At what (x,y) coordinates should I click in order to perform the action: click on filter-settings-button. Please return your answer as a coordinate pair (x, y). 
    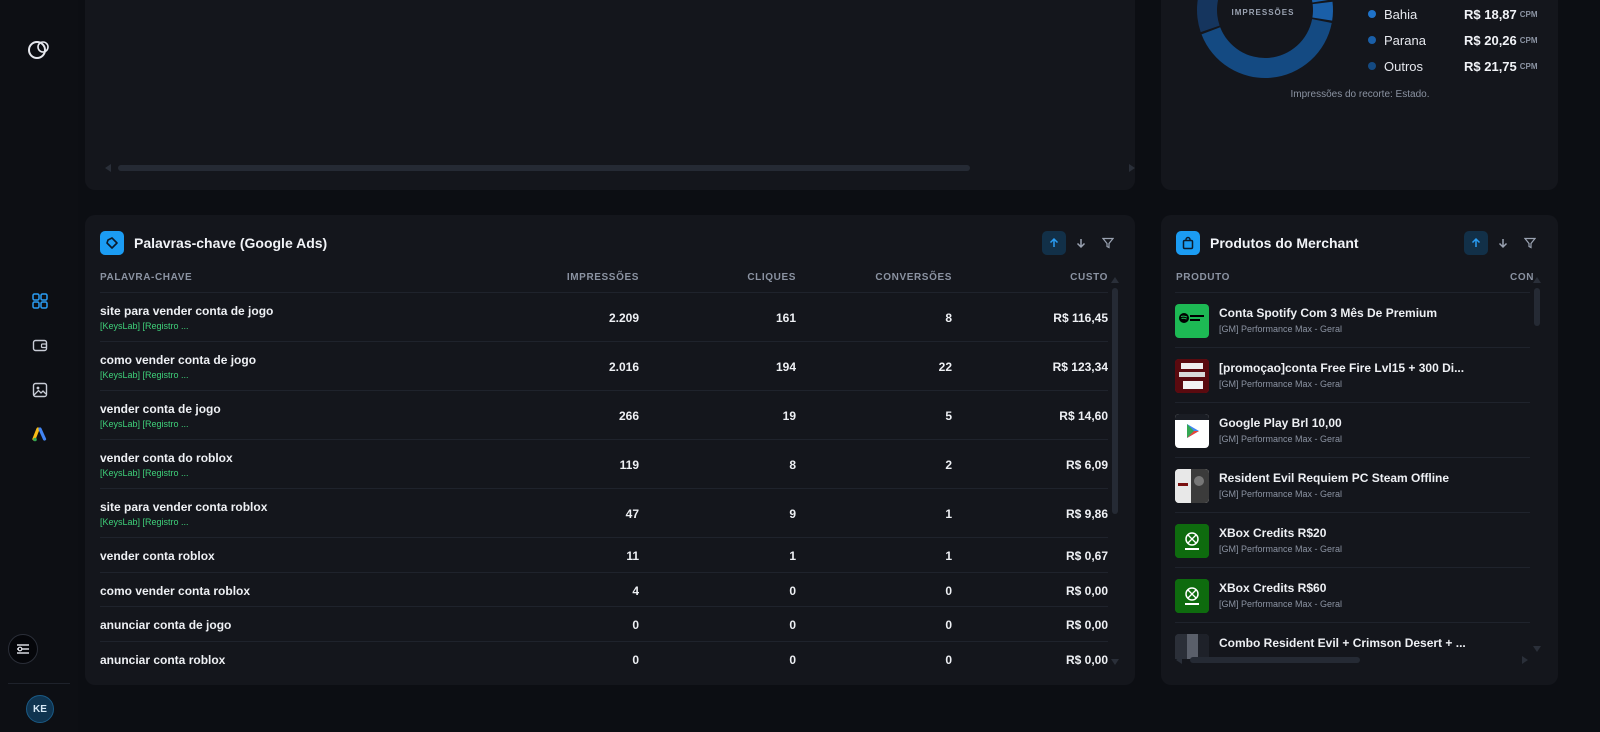
    Looking at the image, I should click on (23, 649).